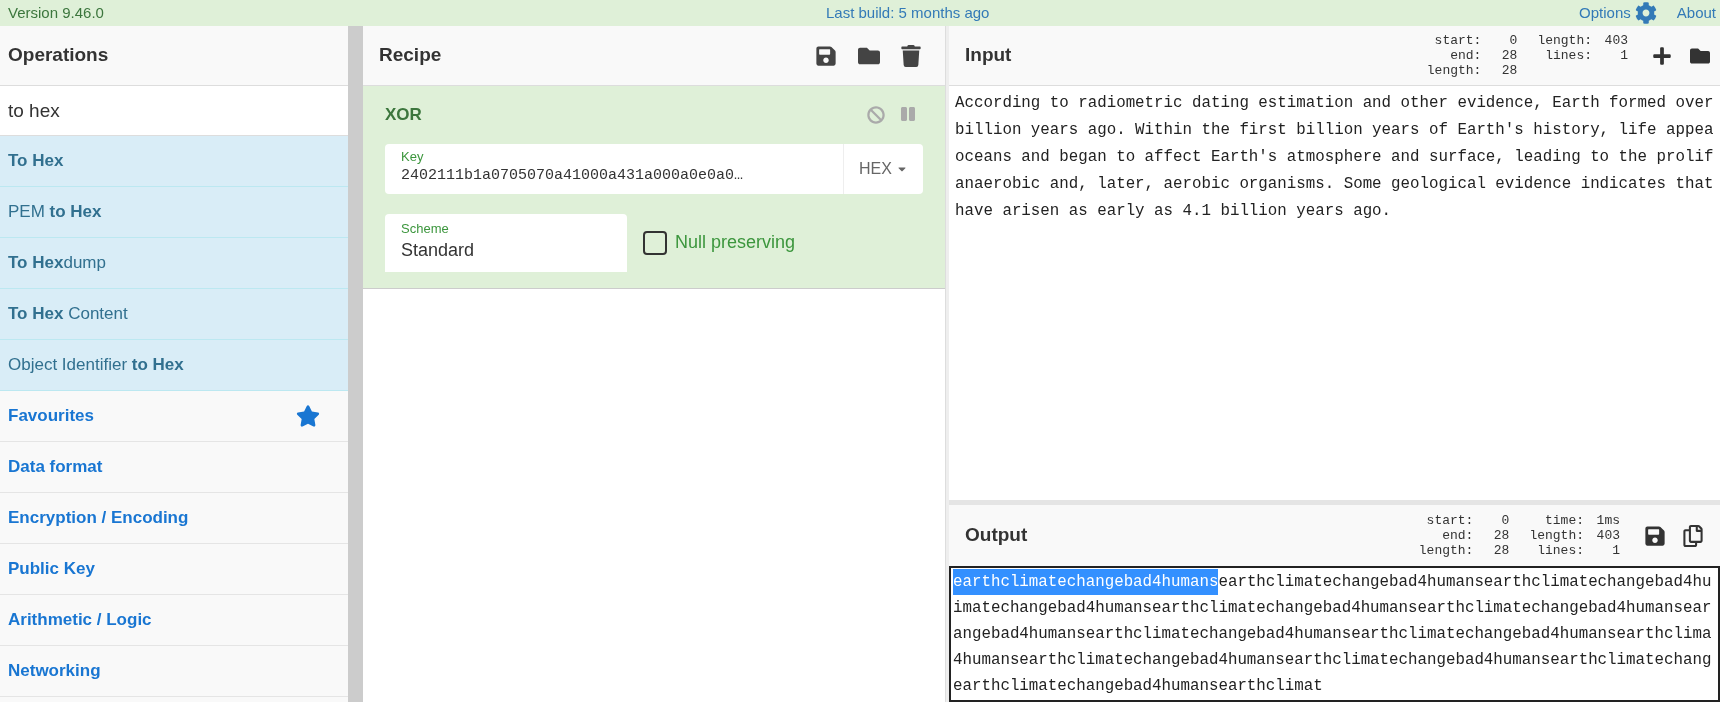 Image resolution: width=1720 pixels, height=702 pixels. What do you see at coordinates (56, 12) in the screenshot?
I see `version-text: Version 9.46.0` at bounding box center [56, 12].